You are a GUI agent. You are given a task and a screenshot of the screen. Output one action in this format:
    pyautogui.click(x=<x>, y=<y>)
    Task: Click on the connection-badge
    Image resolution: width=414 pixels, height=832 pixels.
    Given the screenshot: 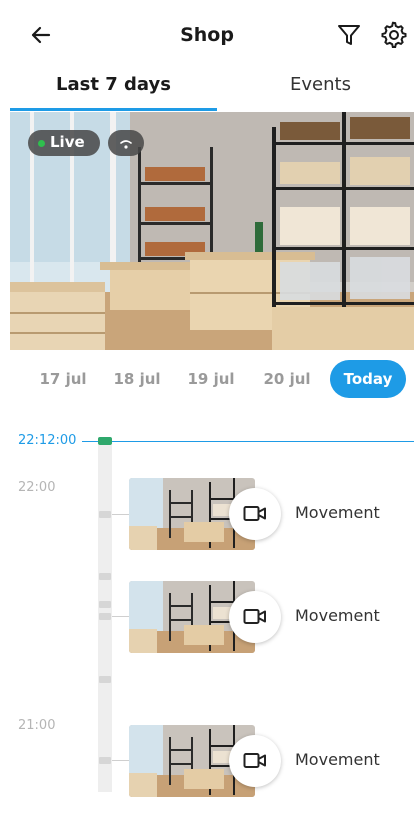 What is the action you would take?
    pyautogui.click(x=126, y=143)
    